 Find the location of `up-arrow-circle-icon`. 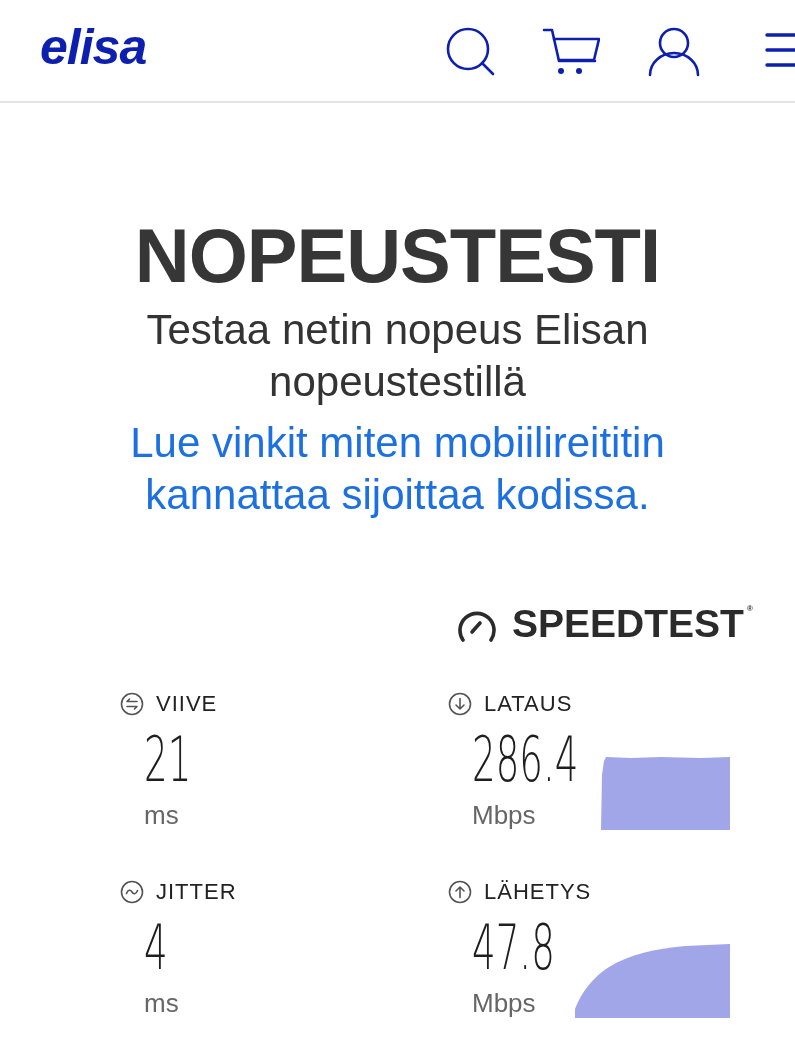

up-arrow-circle-icon is located at coordinates (460, 892).